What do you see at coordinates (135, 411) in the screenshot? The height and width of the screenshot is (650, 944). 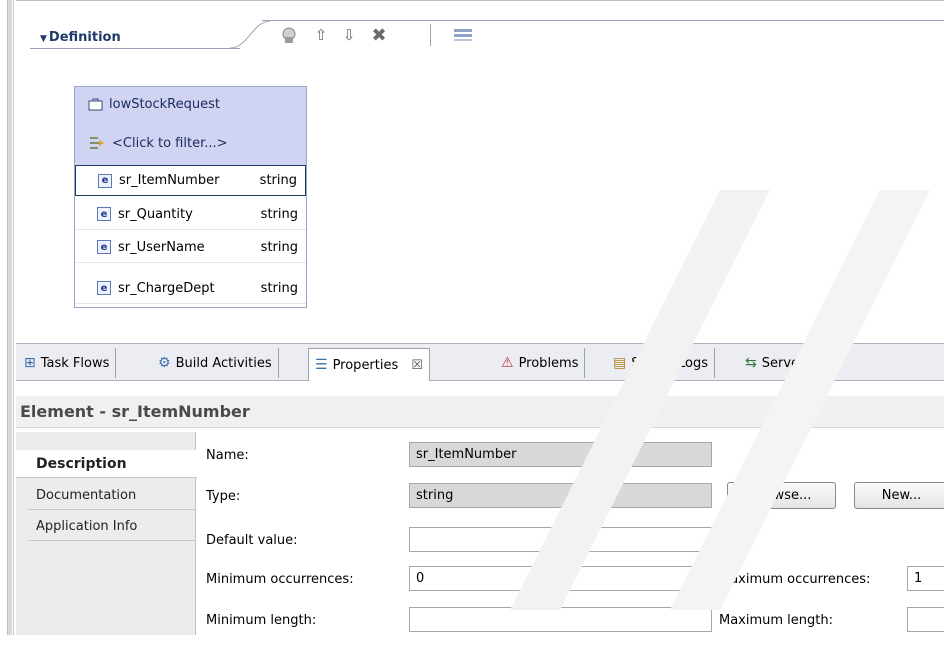 I see `properties-title: Element - sr_ItemNumber` at bounding box center [135, 411].